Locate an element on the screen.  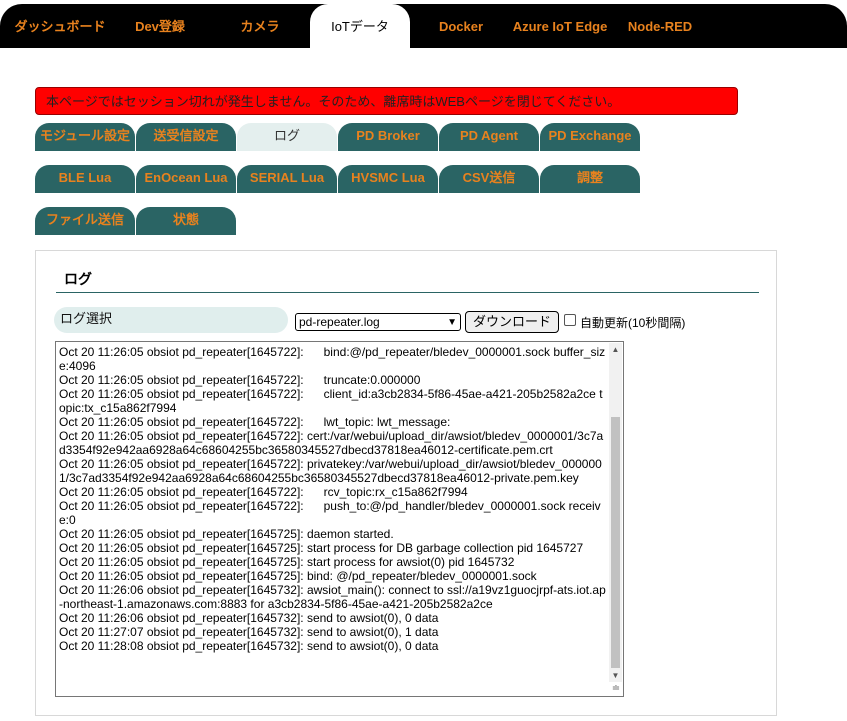
log-file-select: pd-repeater.log ▼ is located at coordinates (378, 322).